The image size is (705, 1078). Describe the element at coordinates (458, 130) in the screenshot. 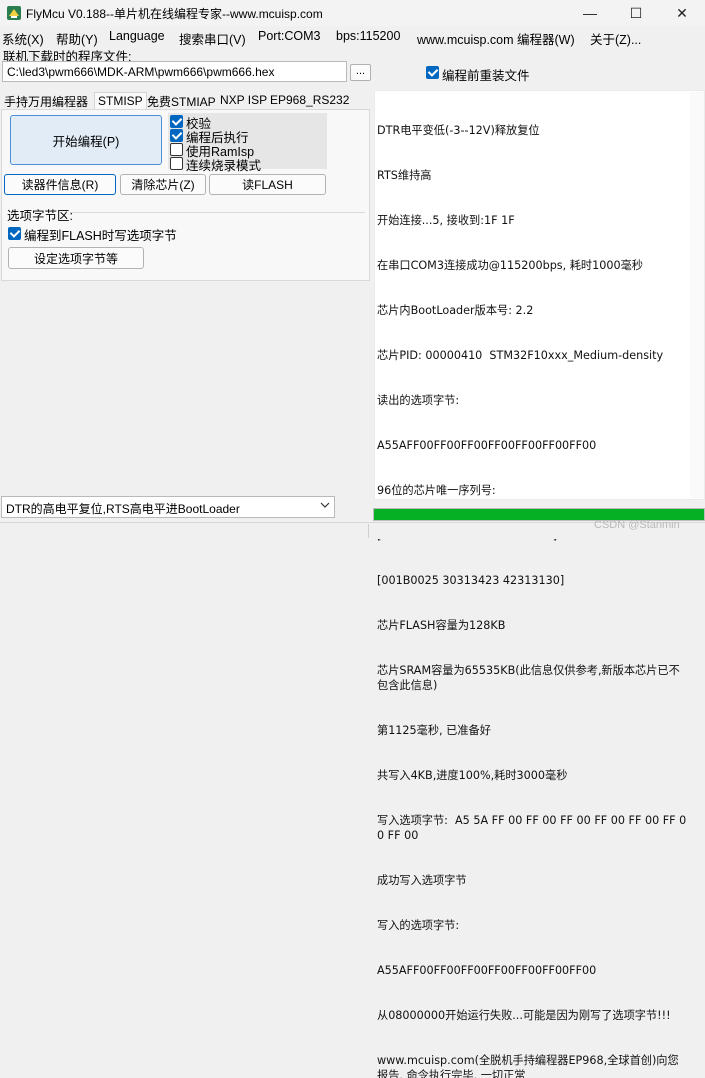

I see `log-line: DTR电平变低(-3--12V)释放复位` at that location.